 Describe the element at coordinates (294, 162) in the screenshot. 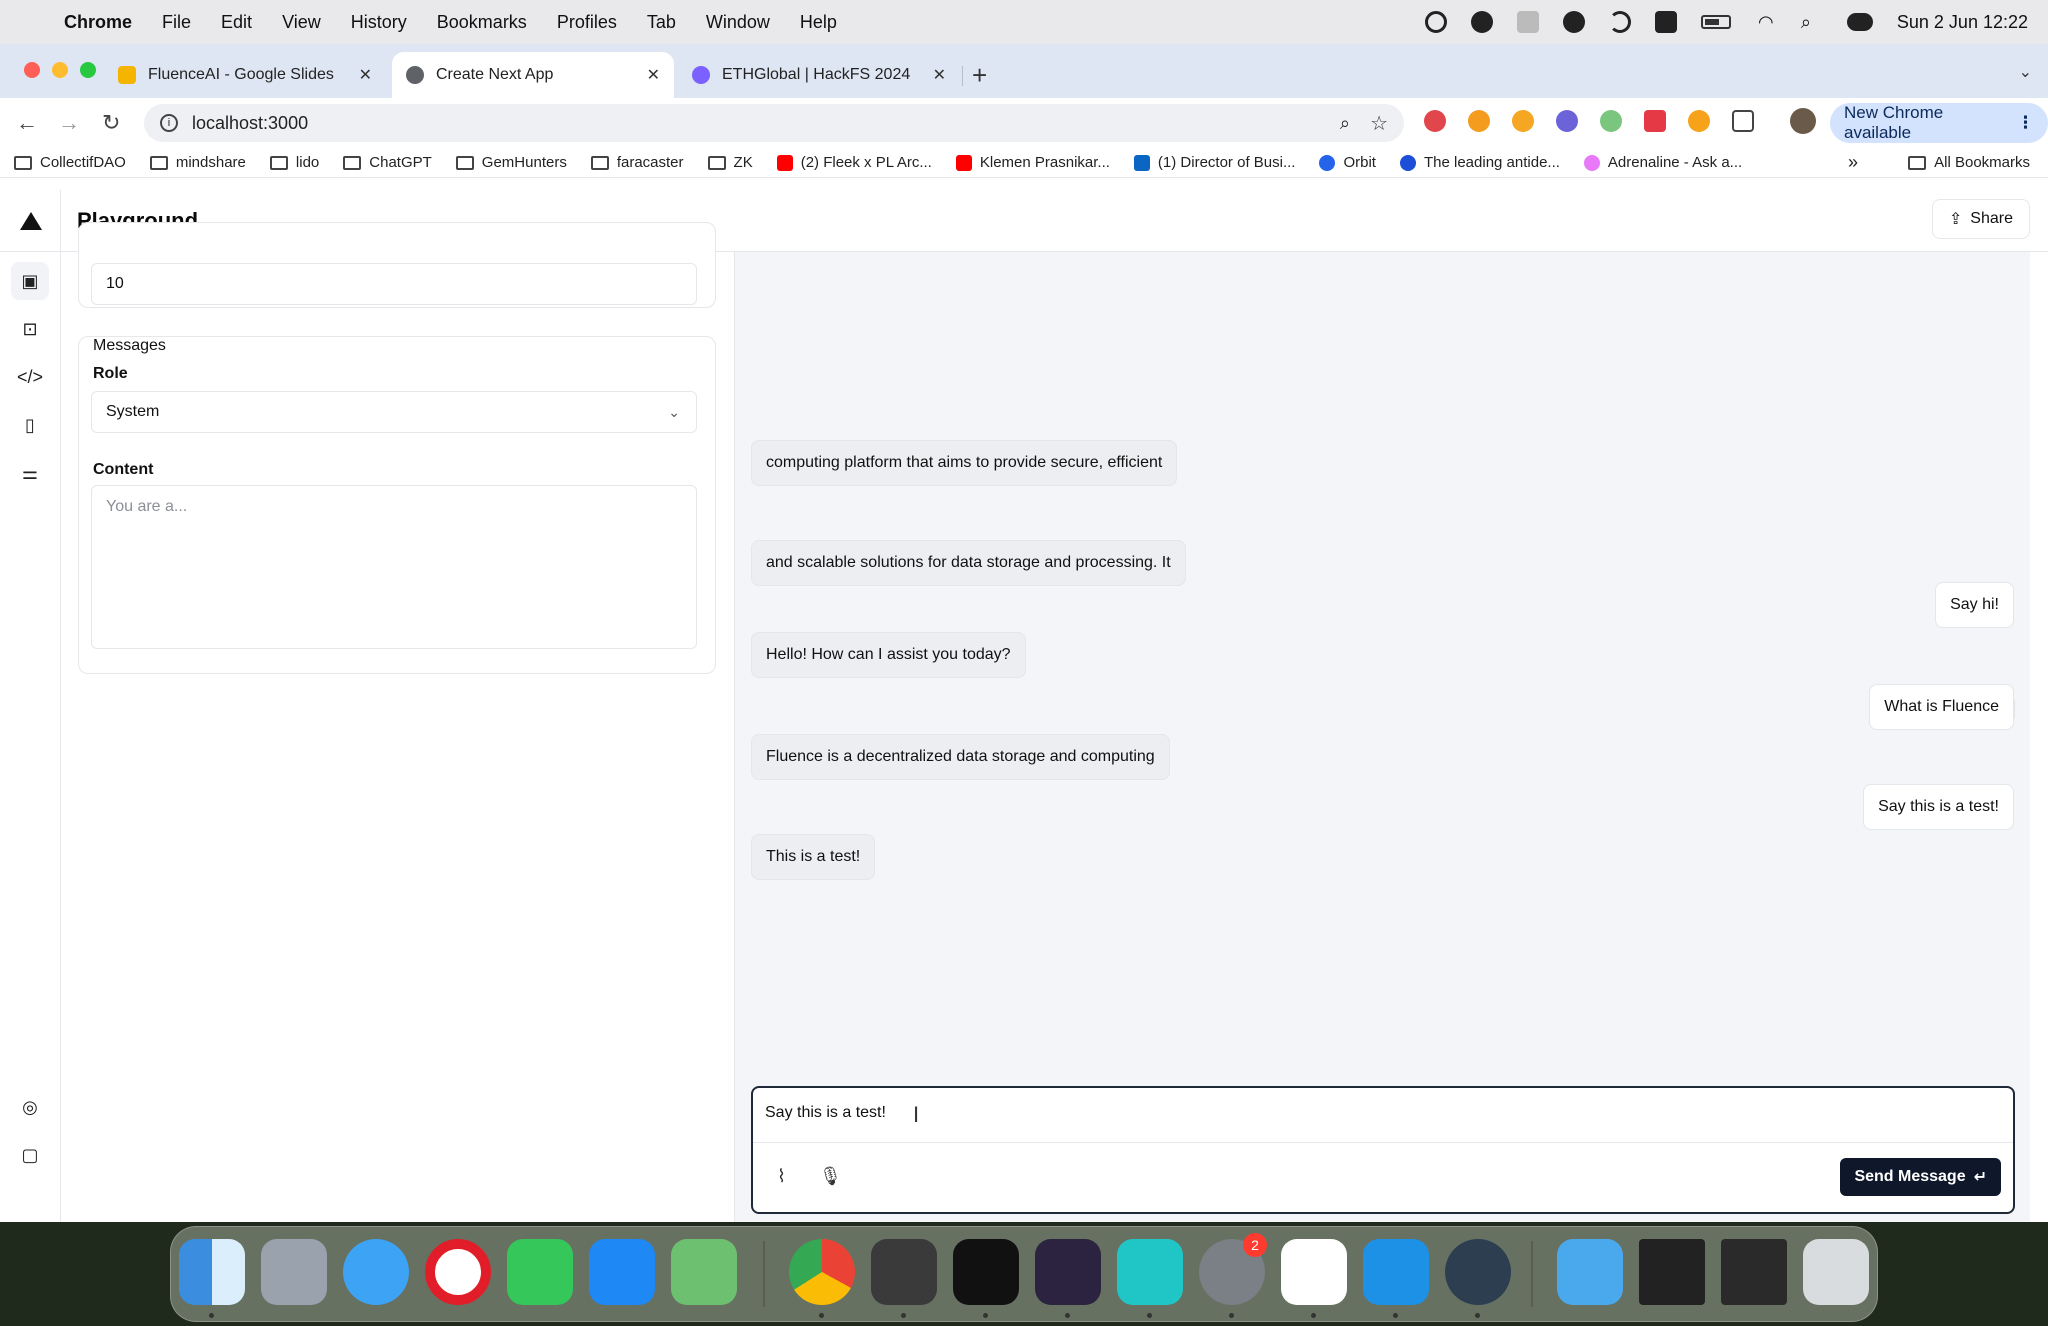

I see `bookmark-folder: lido` at that location.